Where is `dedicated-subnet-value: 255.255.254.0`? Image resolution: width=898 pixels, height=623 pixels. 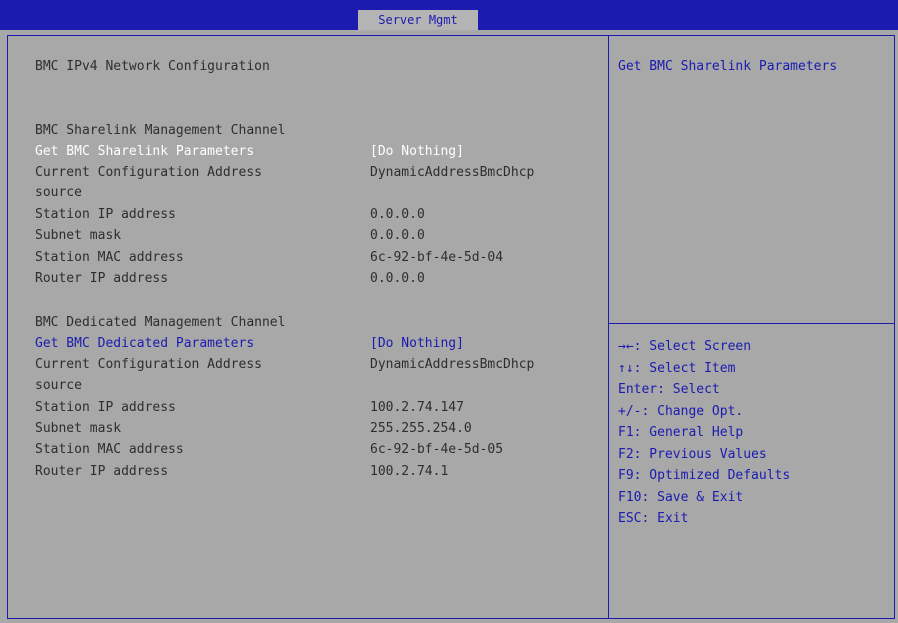 dedicated-subnet-value: 255.255.254.0 is located at coordinates (421, 428).